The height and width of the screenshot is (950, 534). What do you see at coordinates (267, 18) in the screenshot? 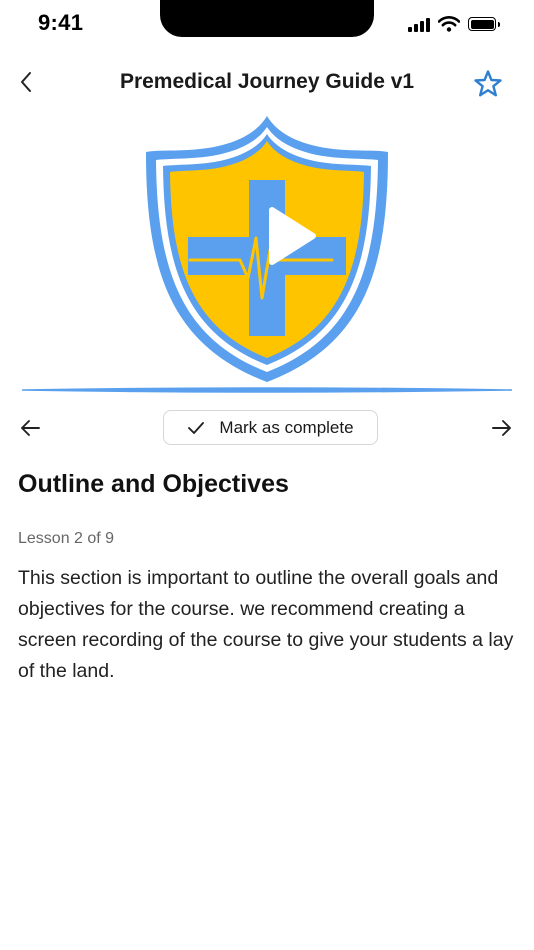
I see `device-notch` at bounding box center [267, 18].